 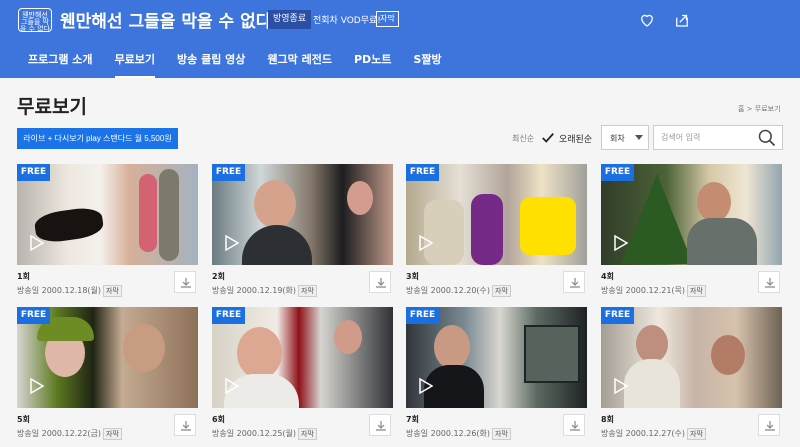 What do you see at coordinates (264, 291) in the screenshot?
I see `air-date: 방송일 2000.12.19(화) 자막` at bounding box center [264, 291].